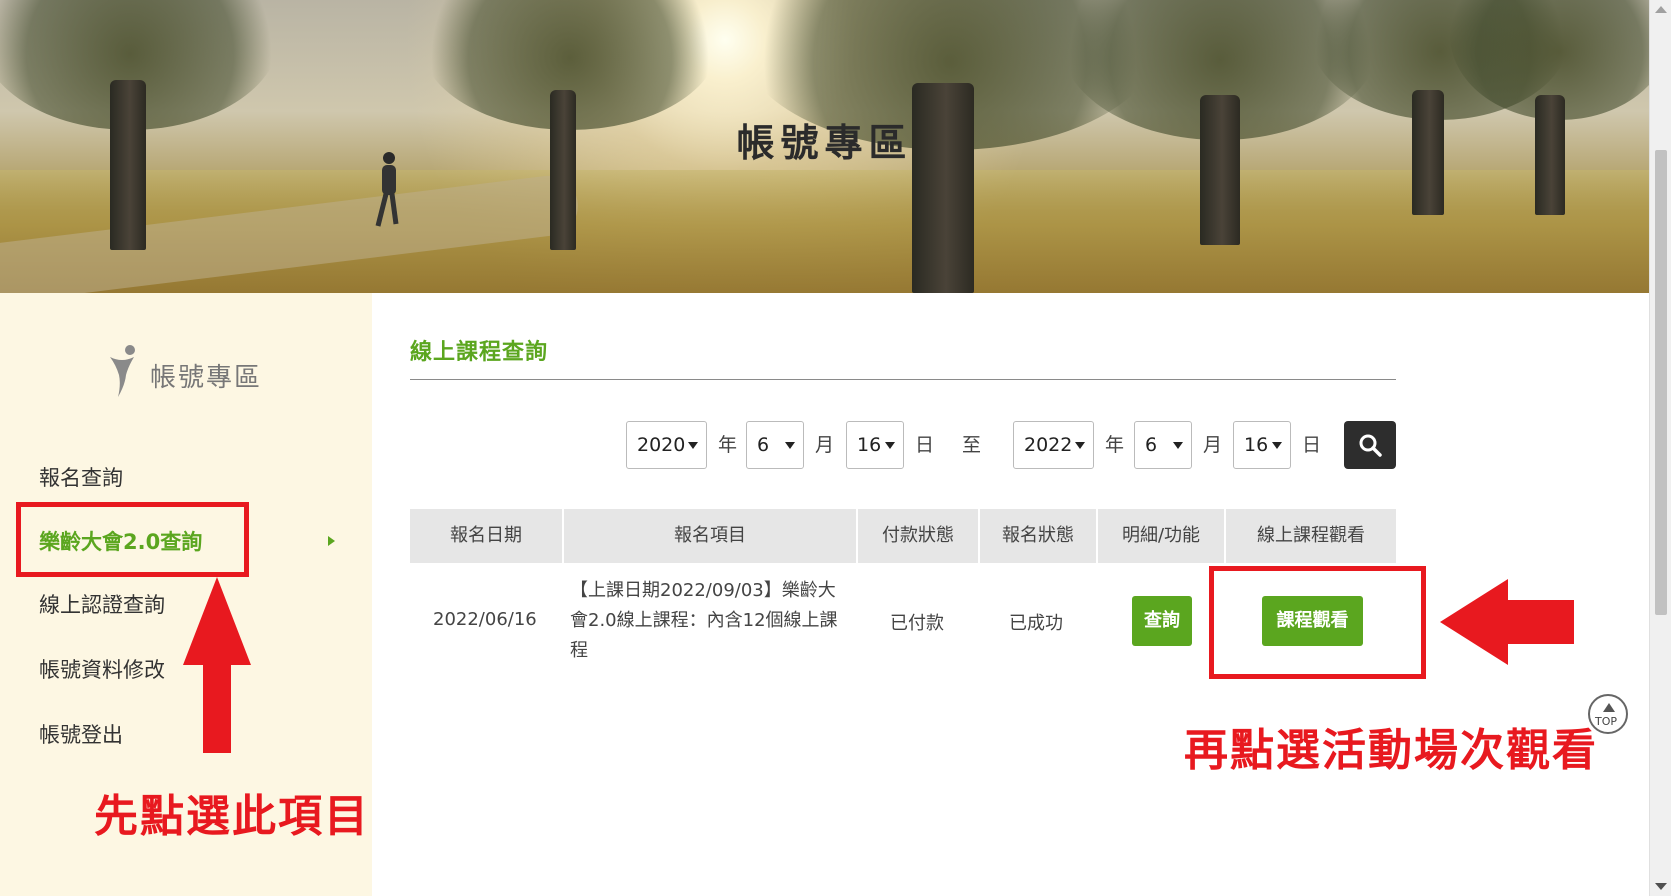 This screenshot has width=1671, height=896. Describe the element at coordinates (1039, 536) in the screenshot. I see `column-header-status: 報名狀態` at that location.